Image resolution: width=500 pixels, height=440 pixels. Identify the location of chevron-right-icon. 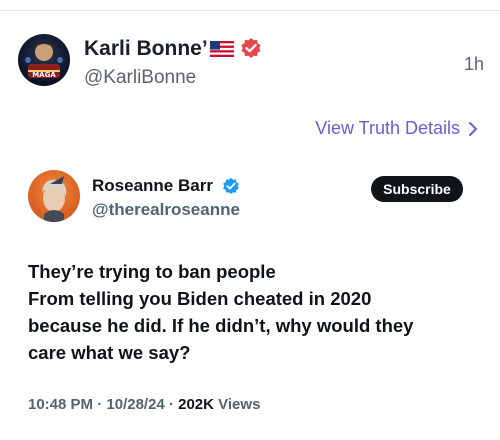
(473, 128).